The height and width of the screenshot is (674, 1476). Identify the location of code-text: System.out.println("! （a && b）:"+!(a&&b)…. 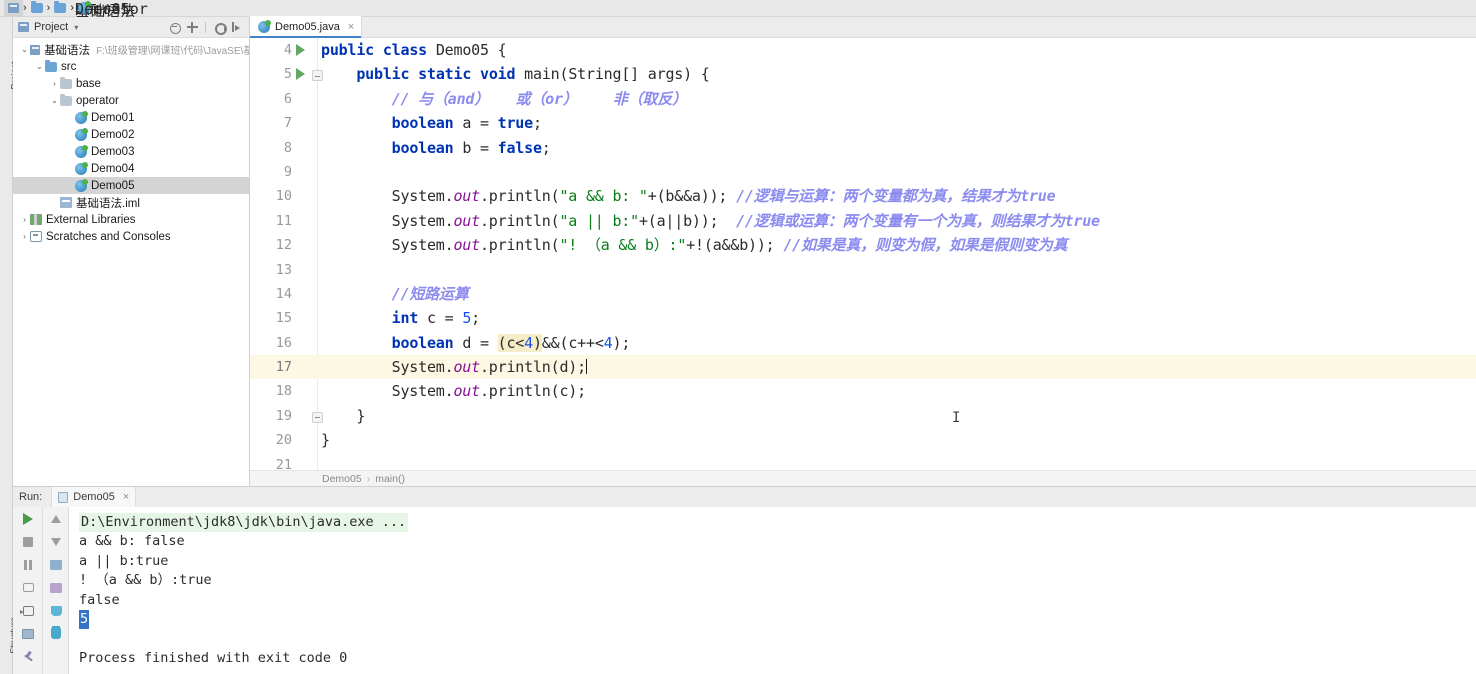
(897, 245).